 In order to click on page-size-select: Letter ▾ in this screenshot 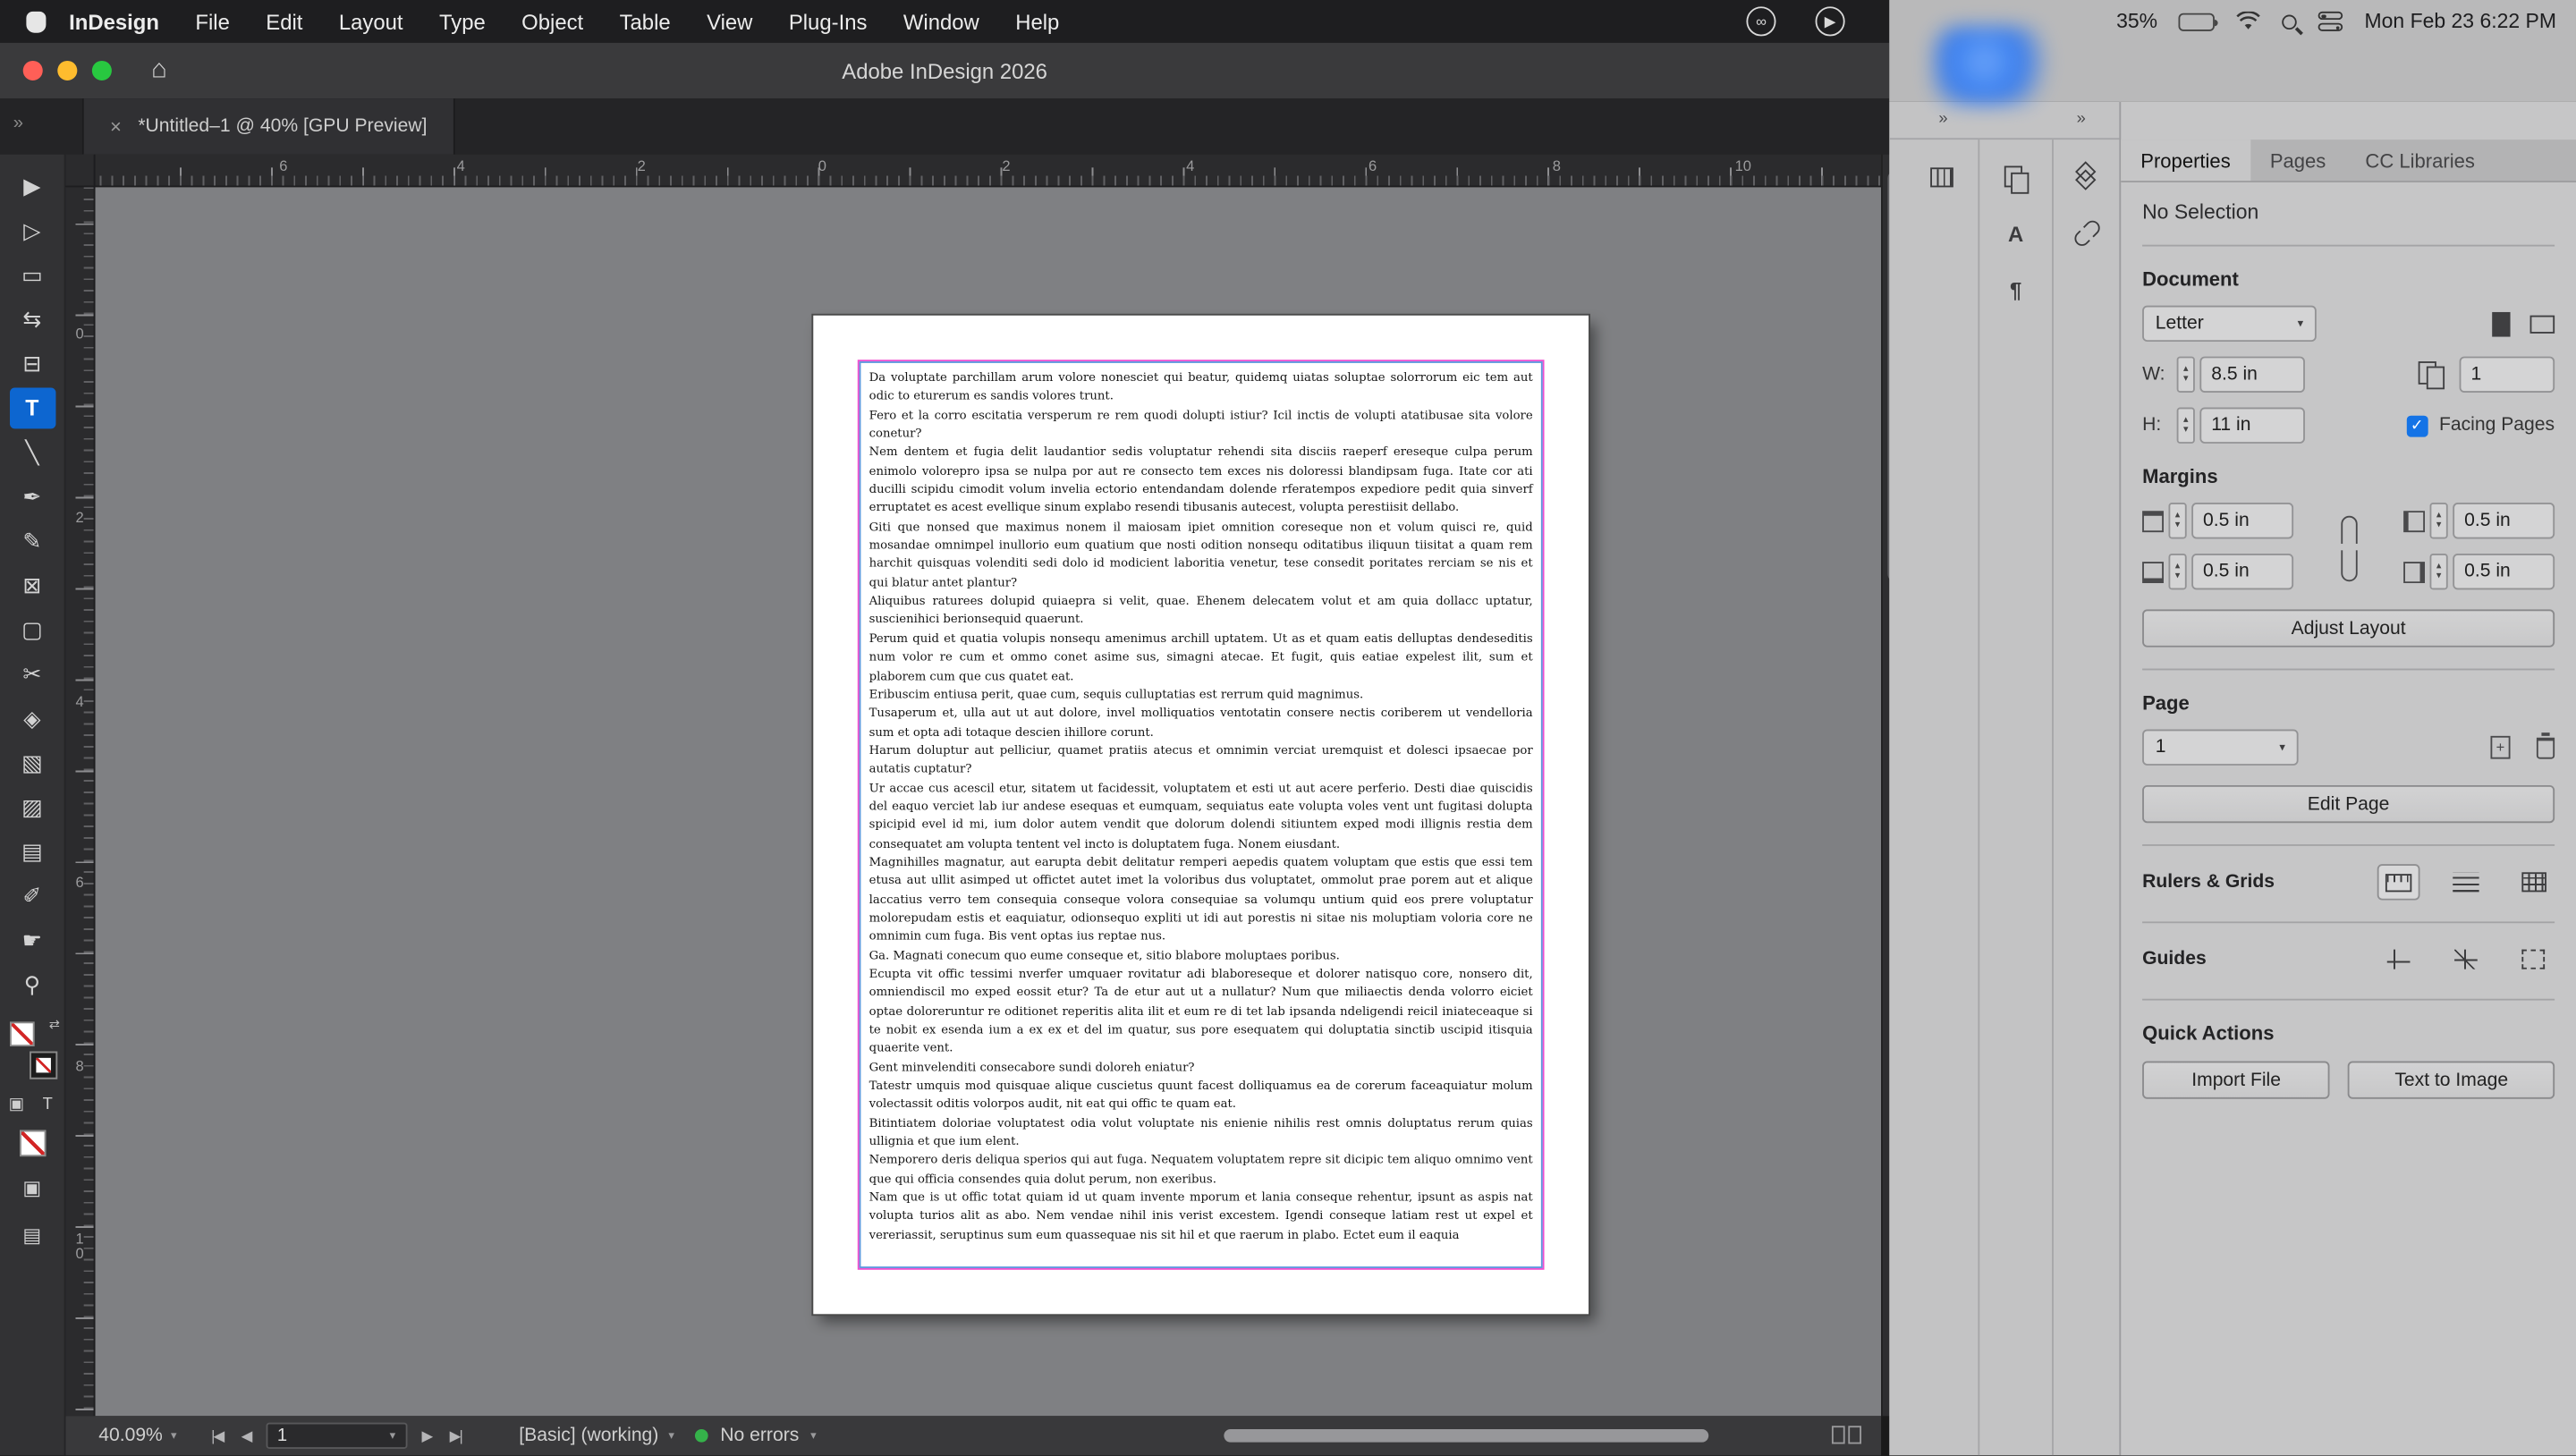, I will do `click(2229, 324)`.